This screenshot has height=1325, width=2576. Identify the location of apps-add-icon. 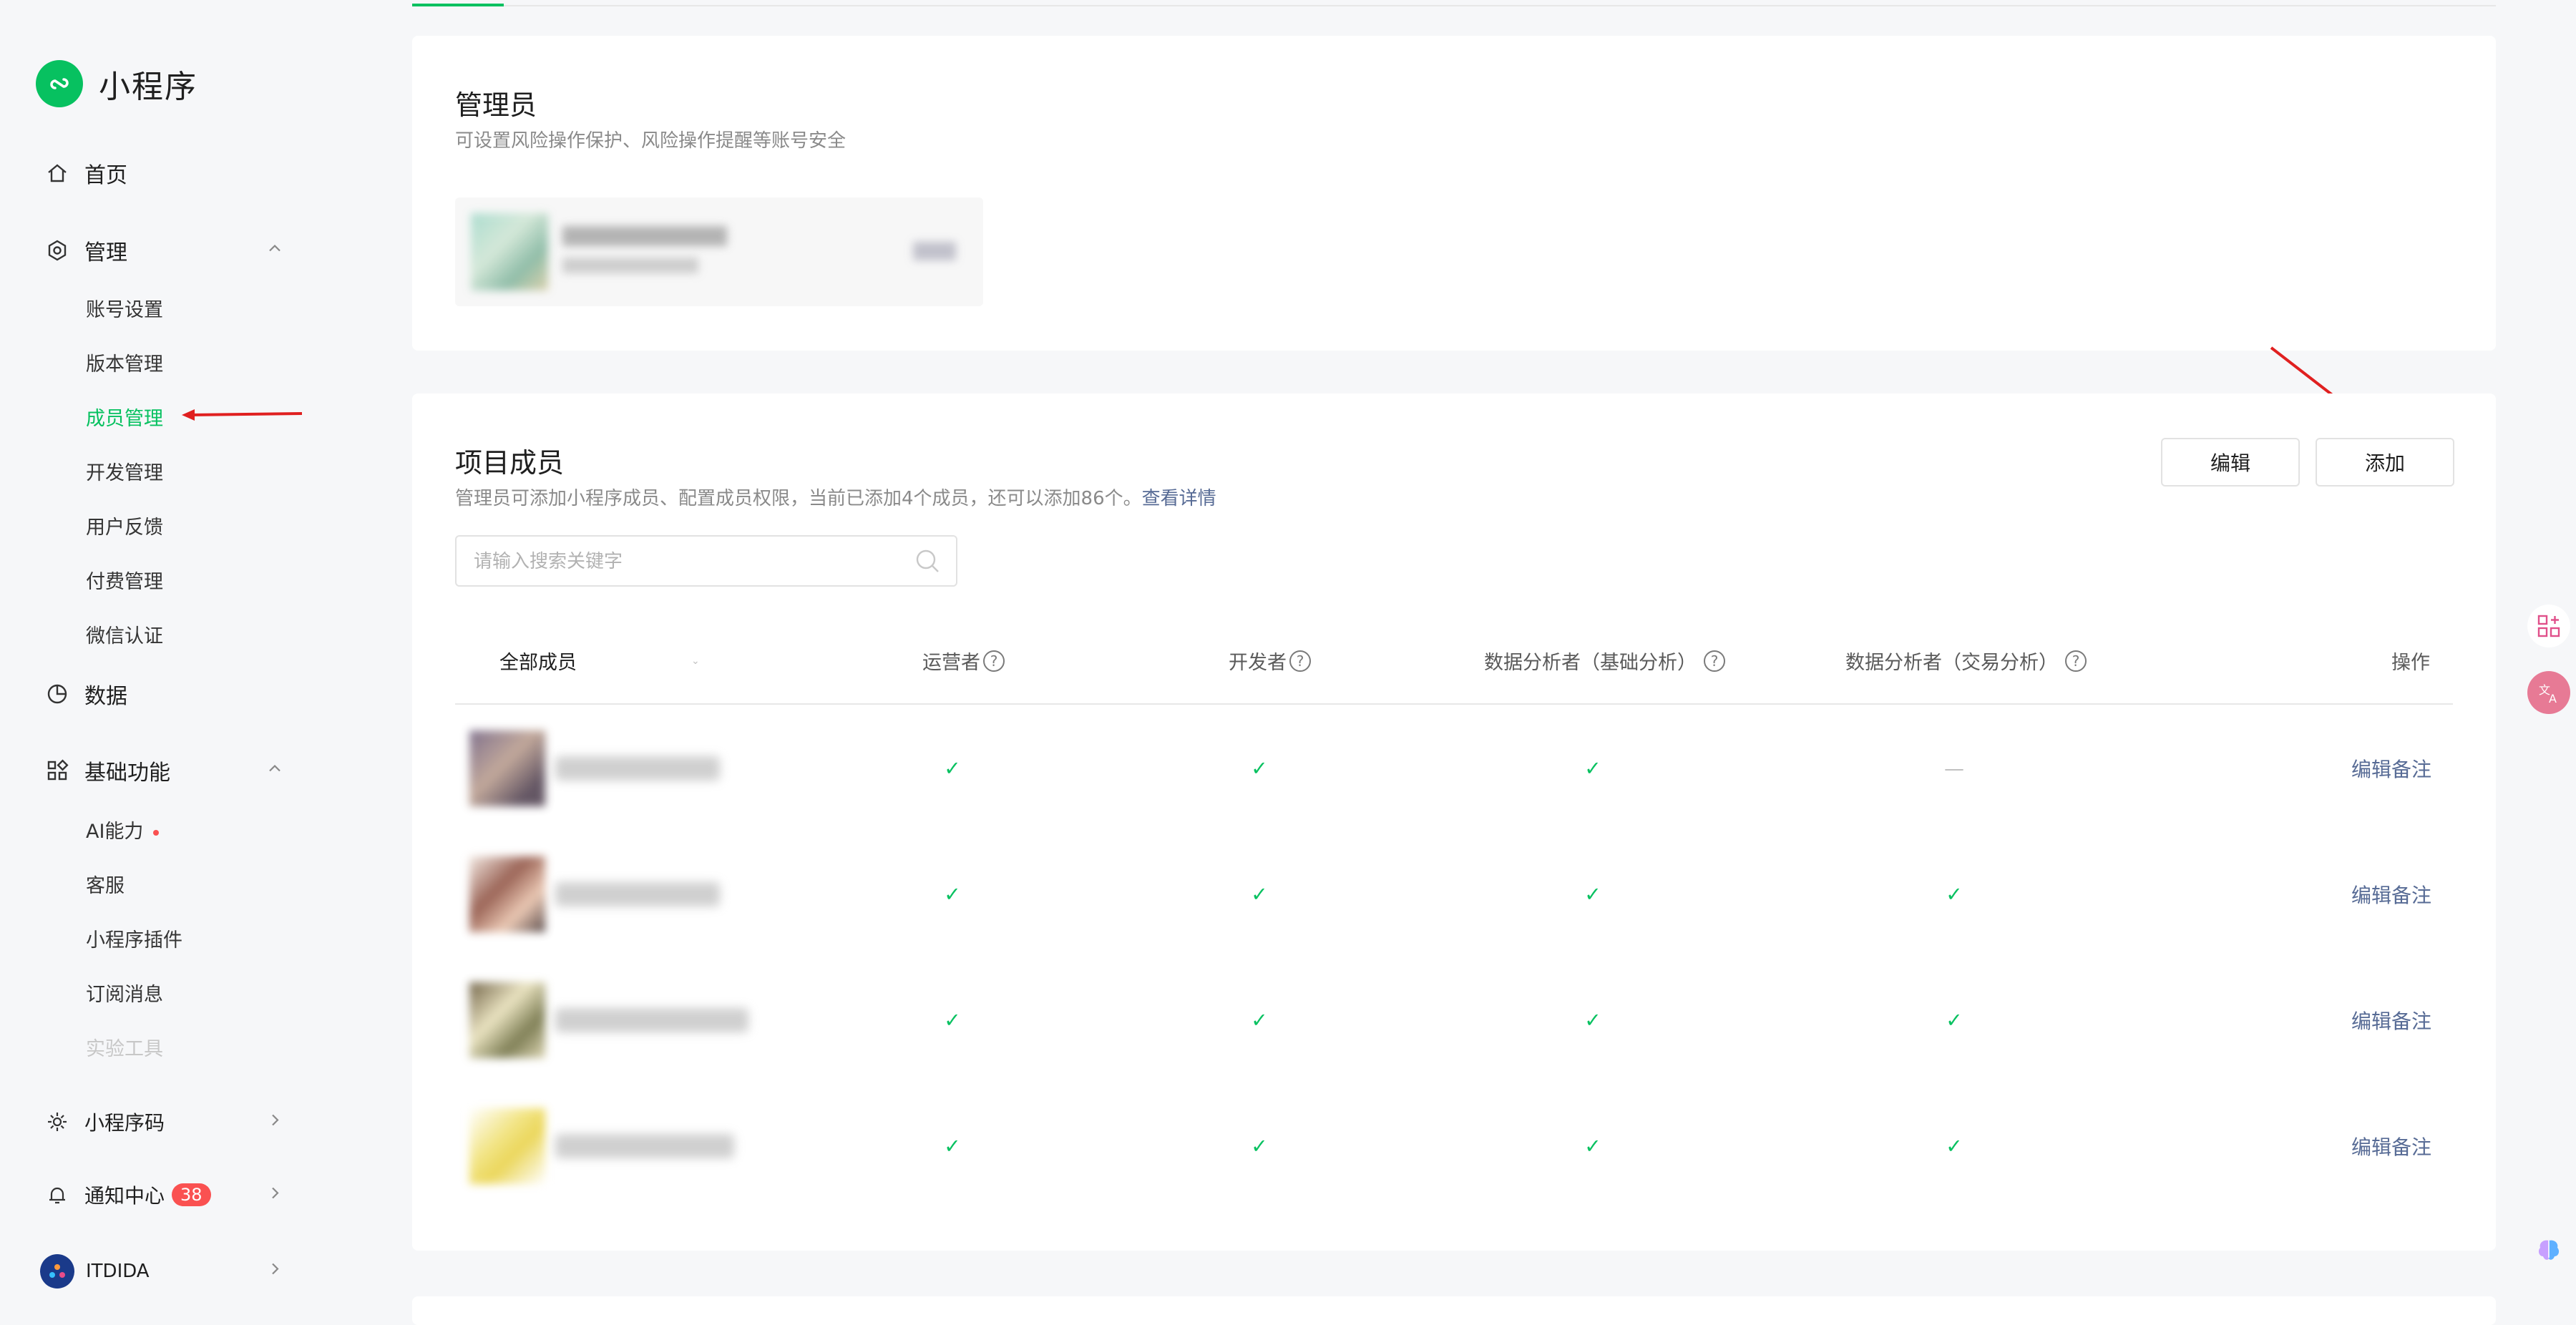
(2548, 626).